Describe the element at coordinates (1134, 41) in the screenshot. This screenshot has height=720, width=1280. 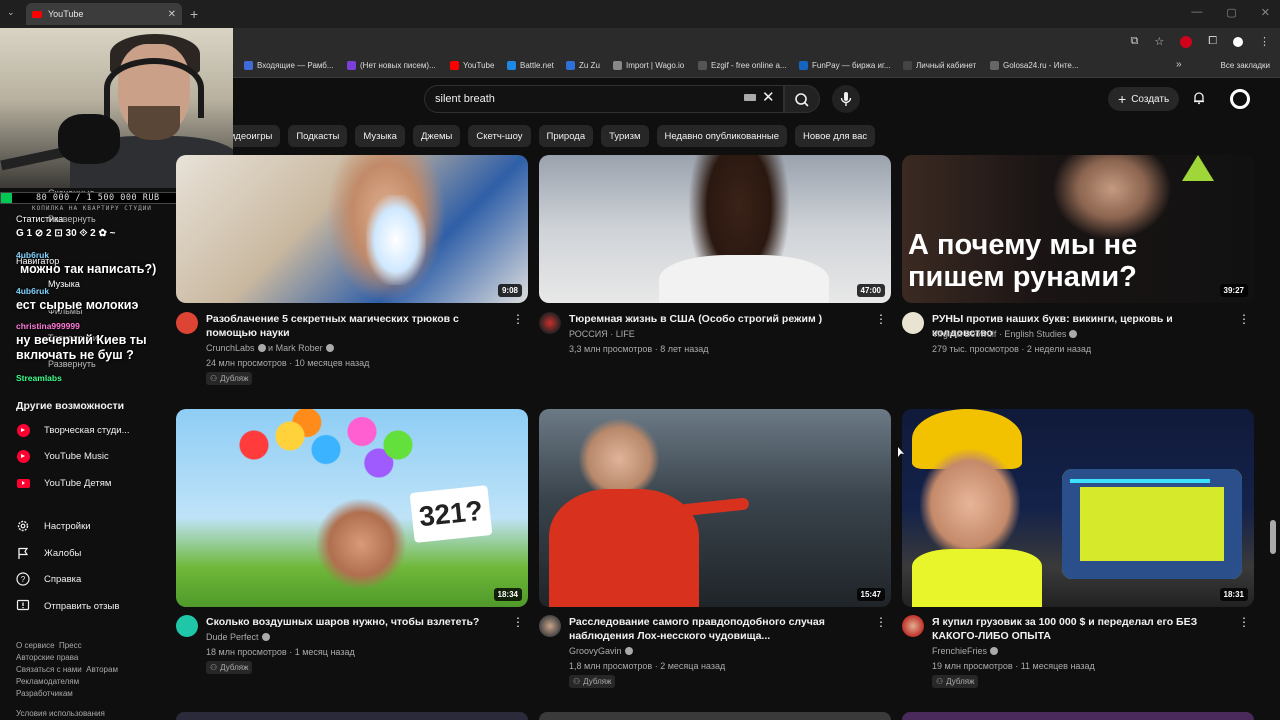
I see `cast-icon: ⧉` at that location.